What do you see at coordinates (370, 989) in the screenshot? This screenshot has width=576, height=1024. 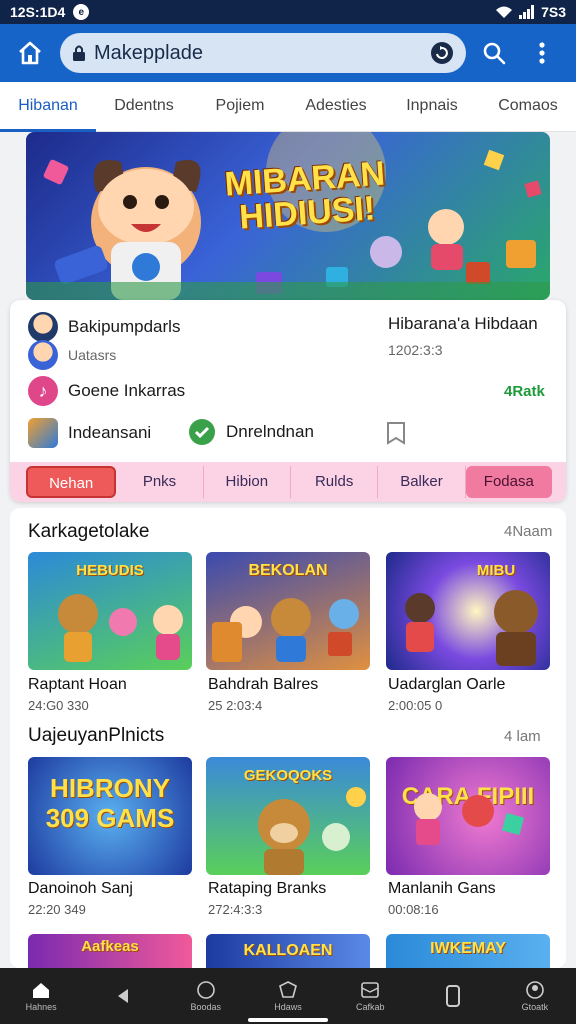 I see `inbox-icon` at bounding box center [370, 989].